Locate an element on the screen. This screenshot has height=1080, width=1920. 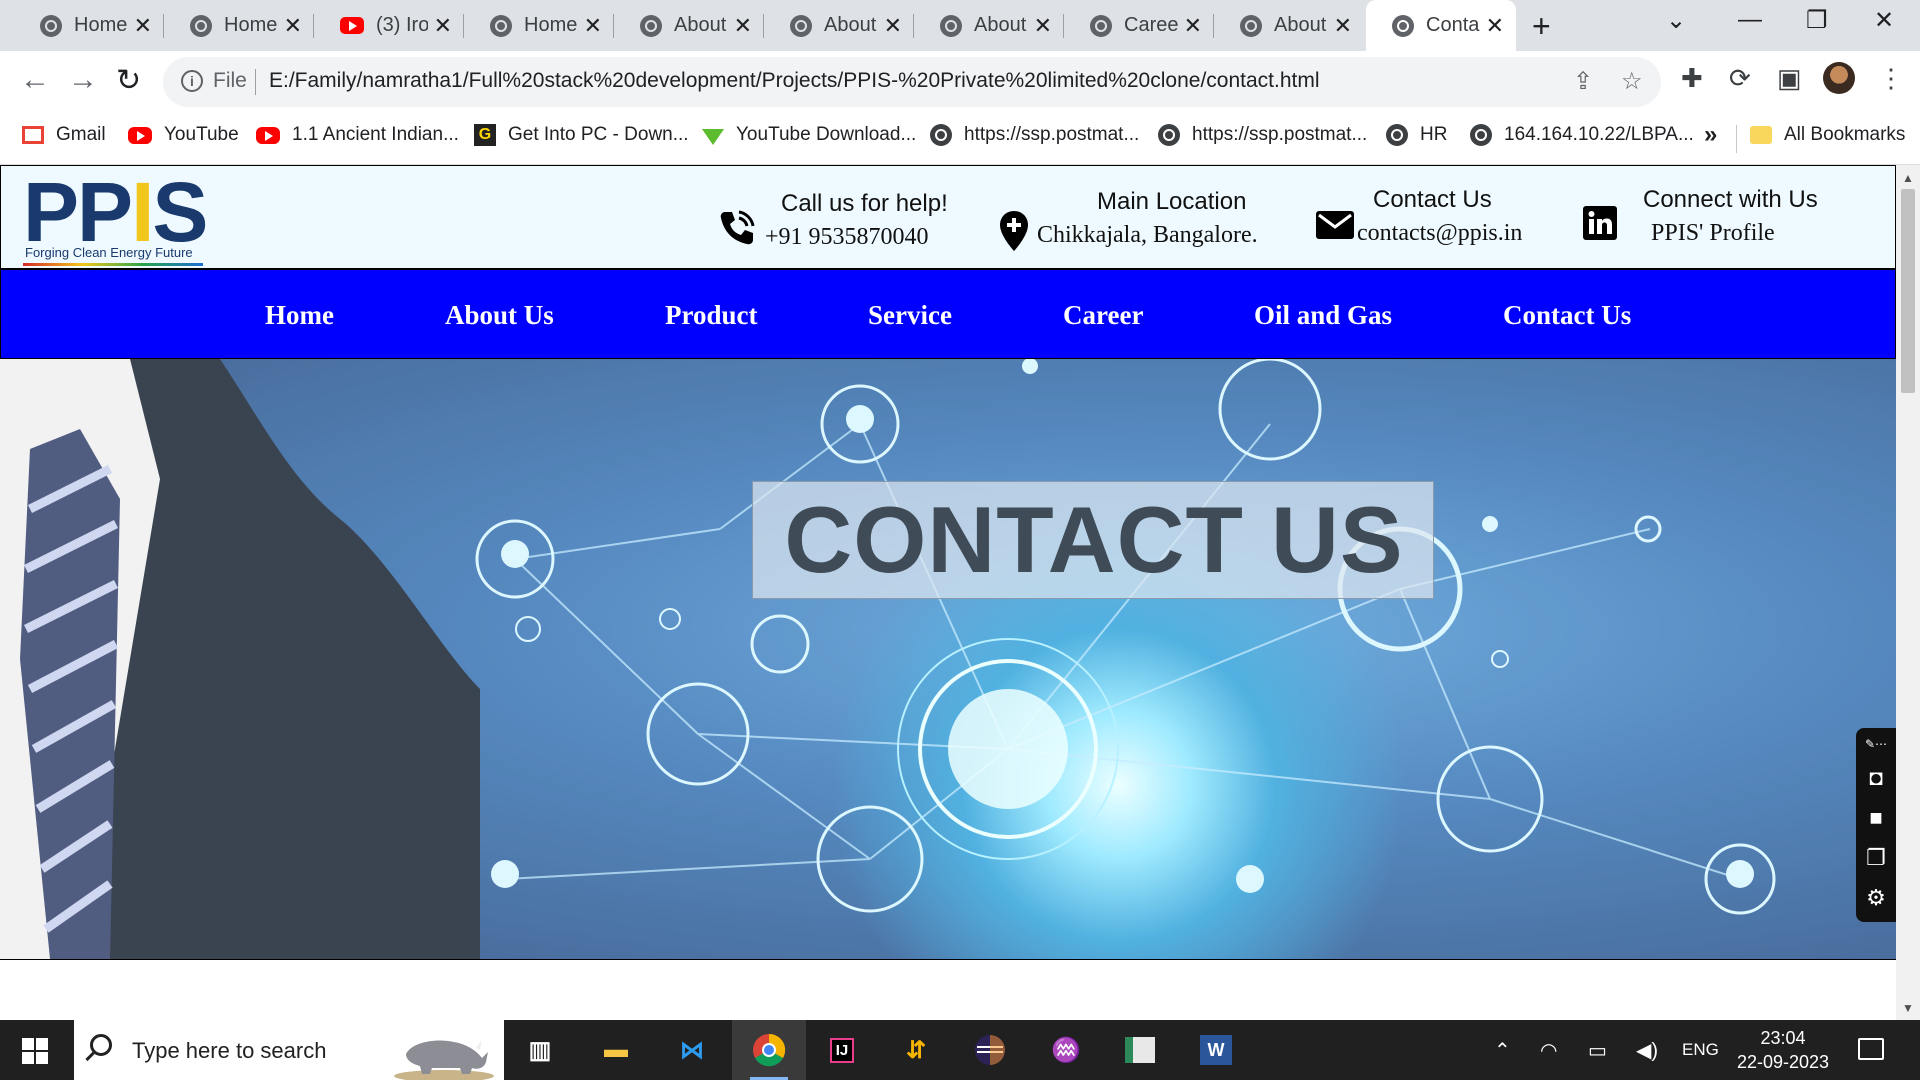
bookmark-youtube: YouTube is located at coordinates (183, 135).